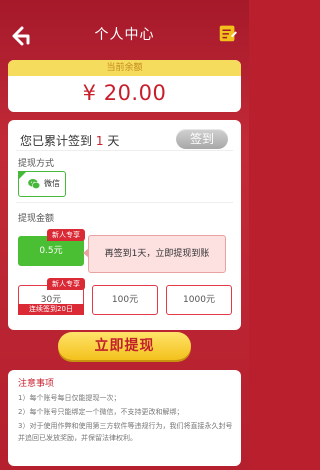 The image size is (320, 470). I want to click on signin-button: 签到, so click(202, 139).